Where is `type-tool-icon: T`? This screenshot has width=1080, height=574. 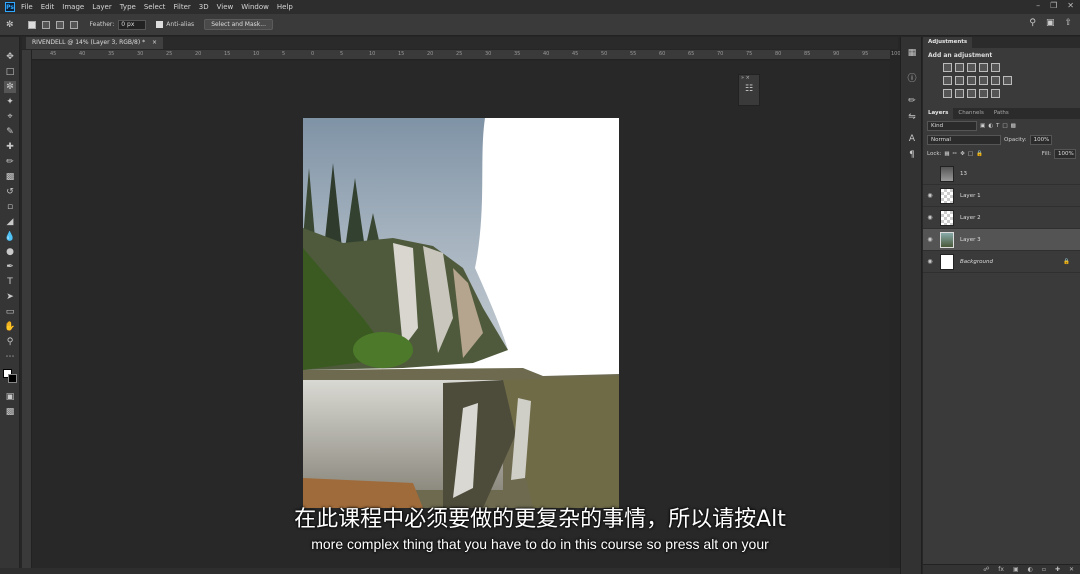
type-tool-icon: T is located at coordinates (10, 282).